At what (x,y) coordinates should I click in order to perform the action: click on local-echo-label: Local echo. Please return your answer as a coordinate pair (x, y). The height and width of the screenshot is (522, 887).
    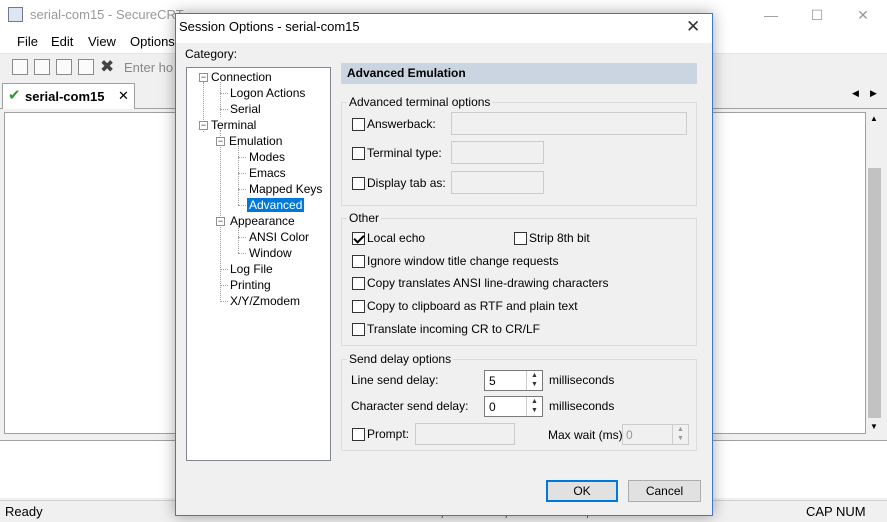
    Looking at the image, I should click on (396, 238).